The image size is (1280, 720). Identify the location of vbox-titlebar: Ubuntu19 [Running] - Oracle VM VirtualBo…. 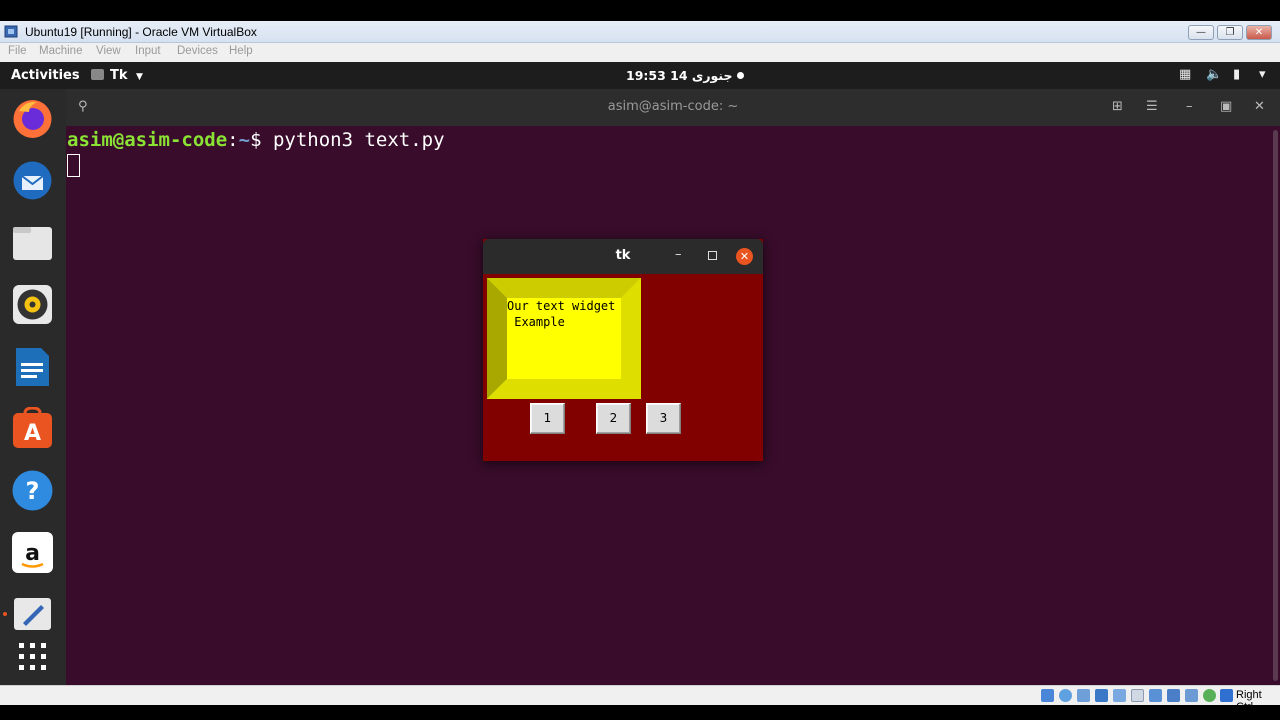
(640, 32).